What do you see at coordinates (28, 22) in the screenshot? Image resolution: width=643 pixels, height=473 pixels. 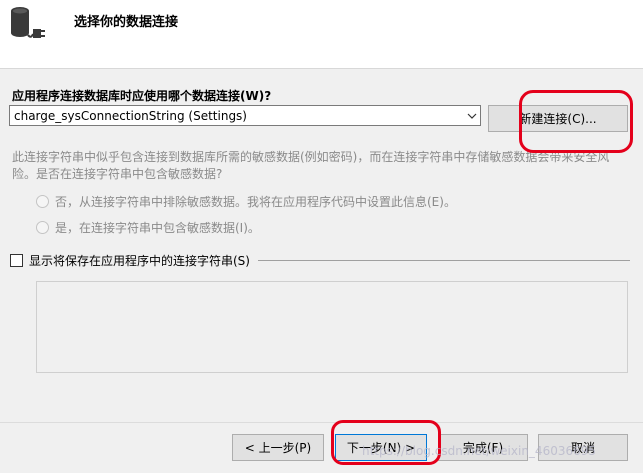 I see `database-plug-icon` at bounding box center [28, 22].